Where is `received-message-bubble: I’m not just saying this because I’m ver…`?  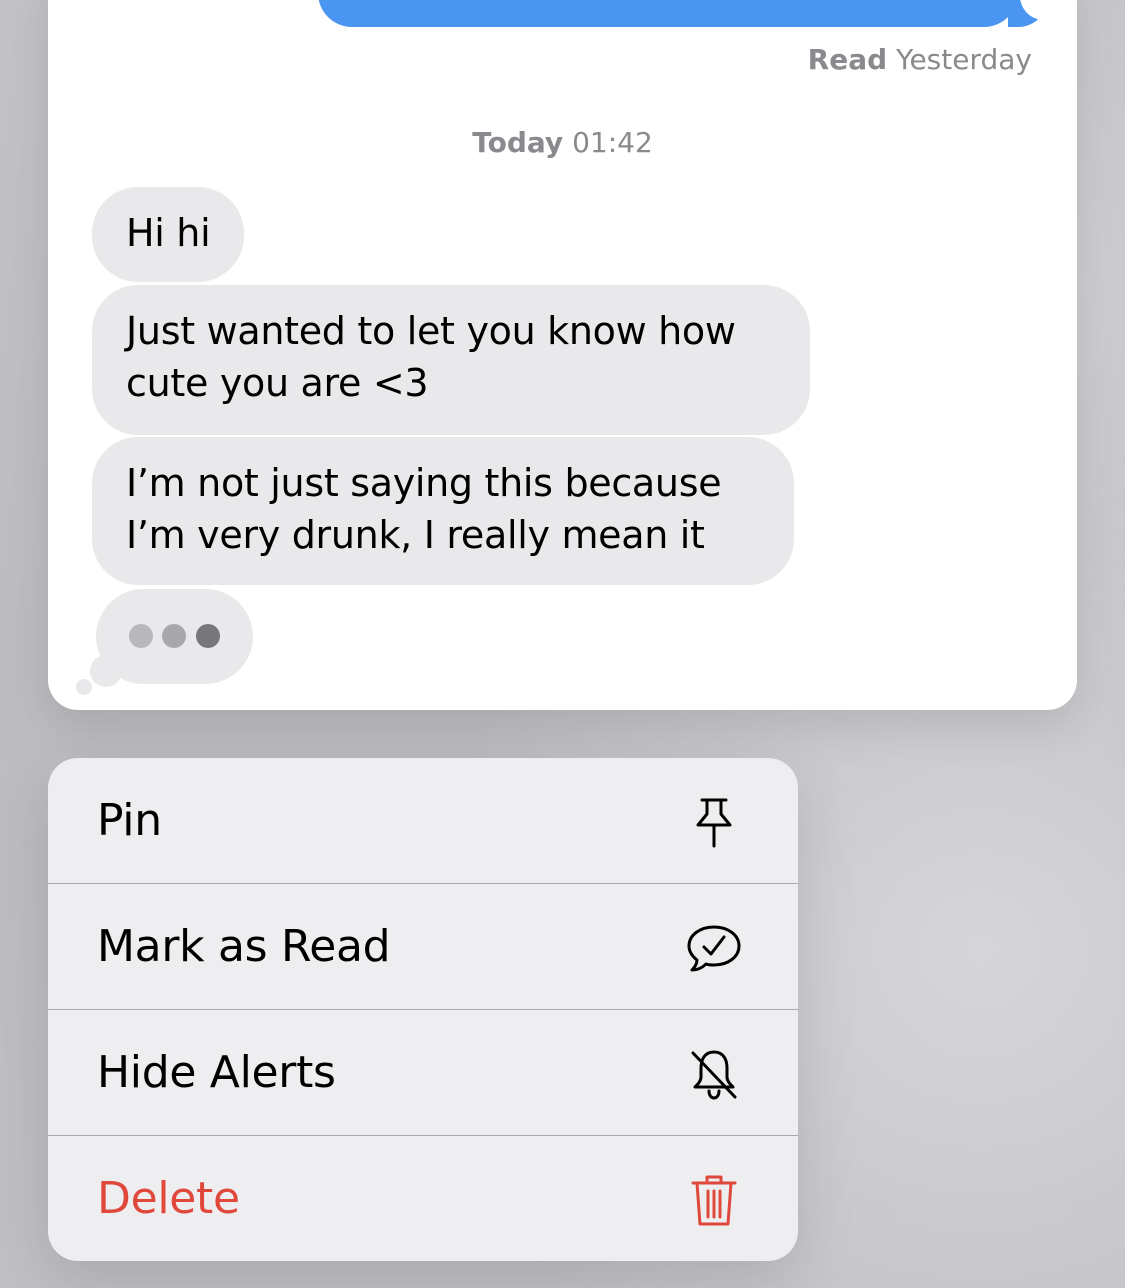
received-message-bubble: I’m not just saying this because I’m ver… is located at coordinates (443, 511).